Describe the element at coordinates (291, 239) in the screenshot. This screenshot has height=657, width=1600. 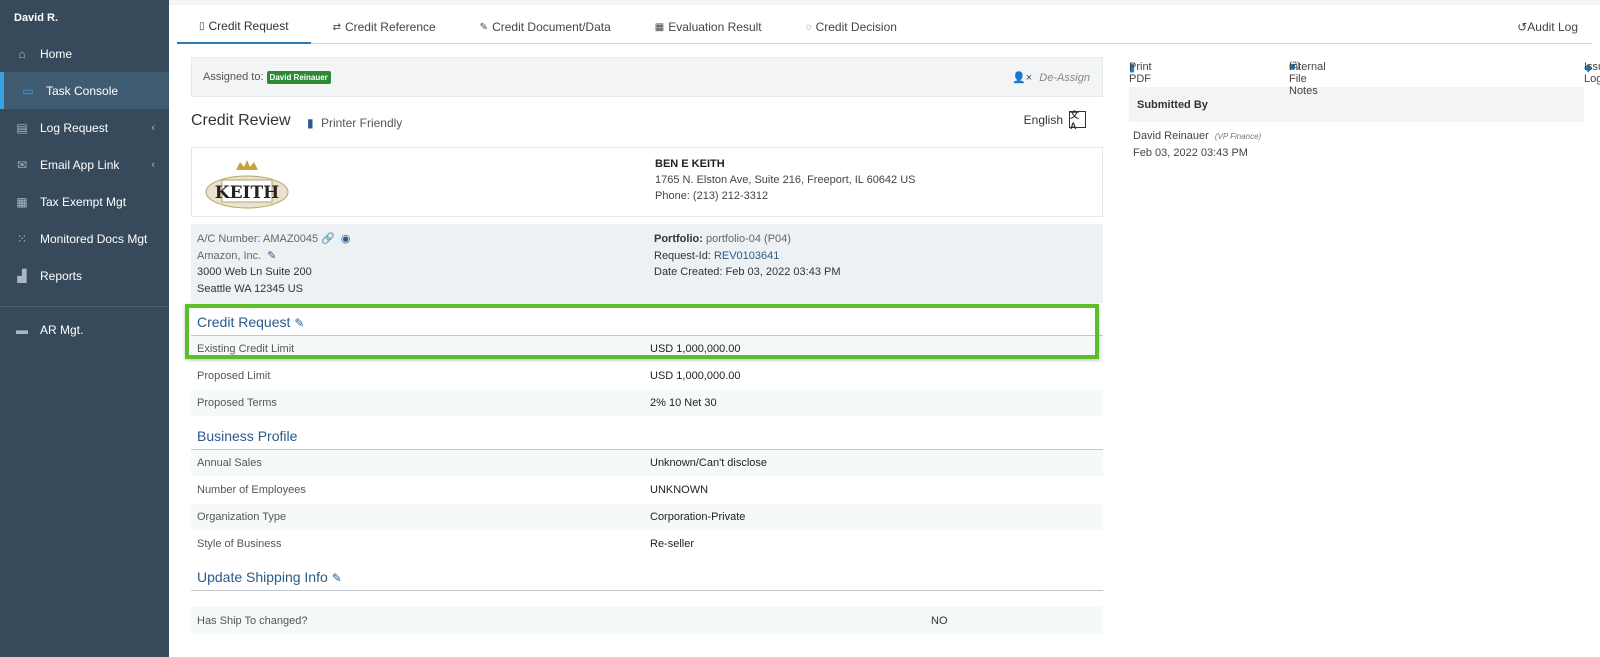
I see `ac-number: AMAZ0045` at that location.